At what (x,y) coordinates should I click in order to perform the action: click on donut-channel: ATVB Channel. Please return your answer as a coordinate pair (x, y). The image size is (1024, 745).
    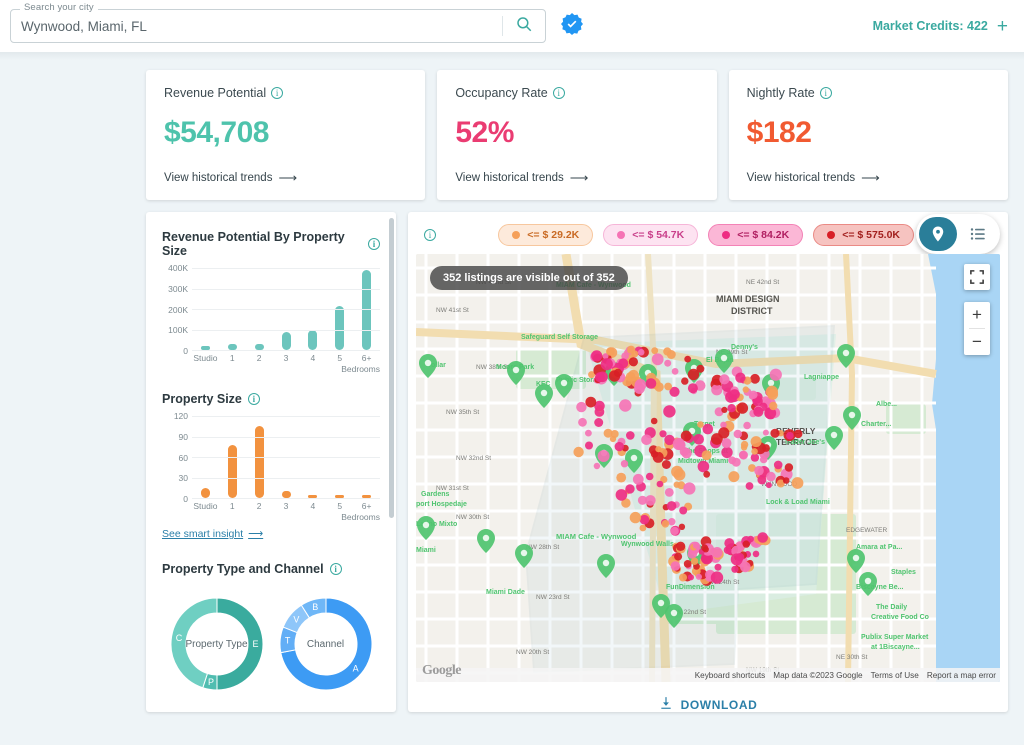
    Looking at the image, I should click on (326, 644).